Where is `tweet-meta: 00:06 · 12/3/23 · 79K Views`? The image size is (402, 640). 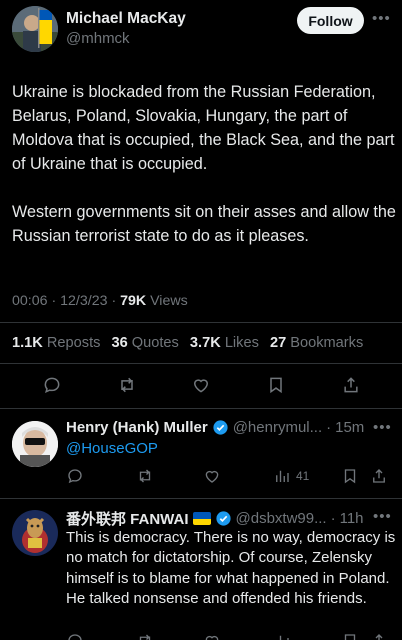 tweet-meta: 00:06 · 12/3/23 · 79K Views is located at coordinates (100, 301).